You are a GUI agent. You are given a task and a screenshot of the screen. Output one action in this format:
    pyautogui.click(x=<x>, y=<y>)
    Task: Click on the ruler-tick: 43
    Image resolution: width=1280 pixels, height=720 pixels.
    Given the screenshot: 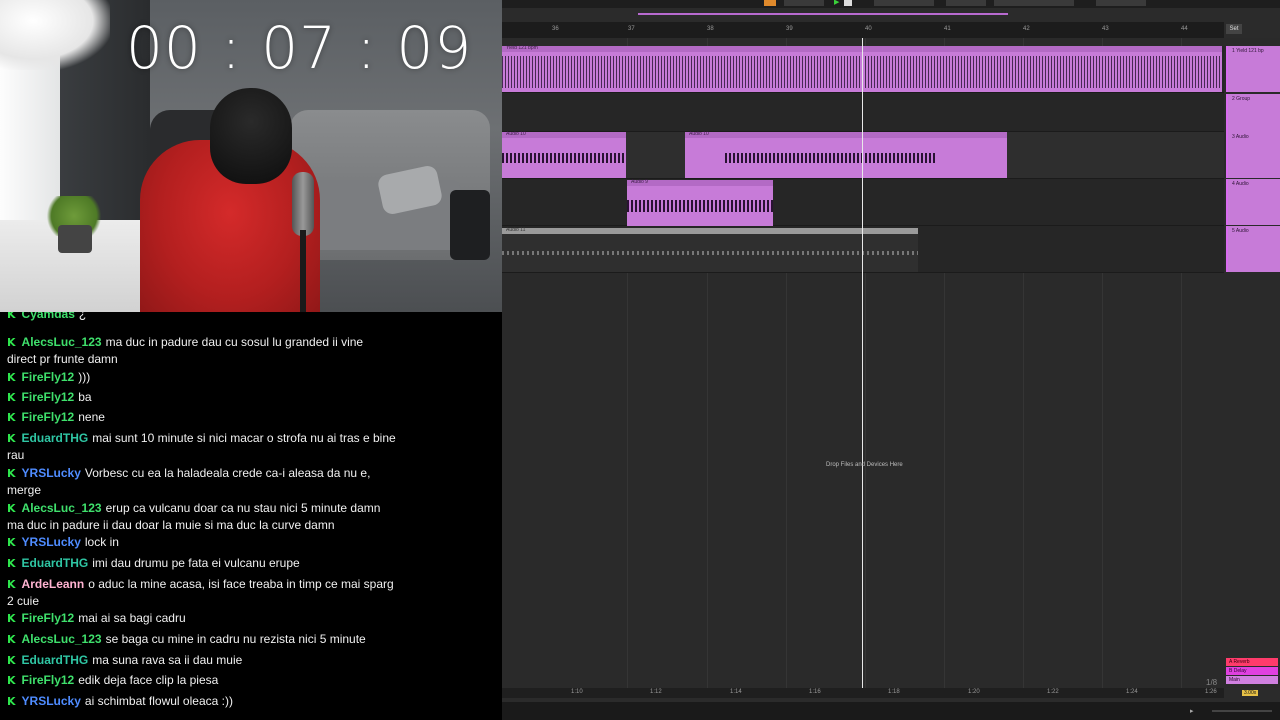 What is the action you would take?
    pyautogui.click(x=1105, y=29)
    